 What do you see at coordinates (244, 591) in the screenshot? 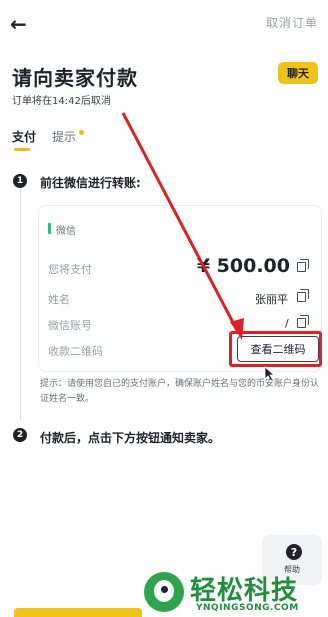
I see `watermark-title: 轻松科技` at bounding box center [244, 591].